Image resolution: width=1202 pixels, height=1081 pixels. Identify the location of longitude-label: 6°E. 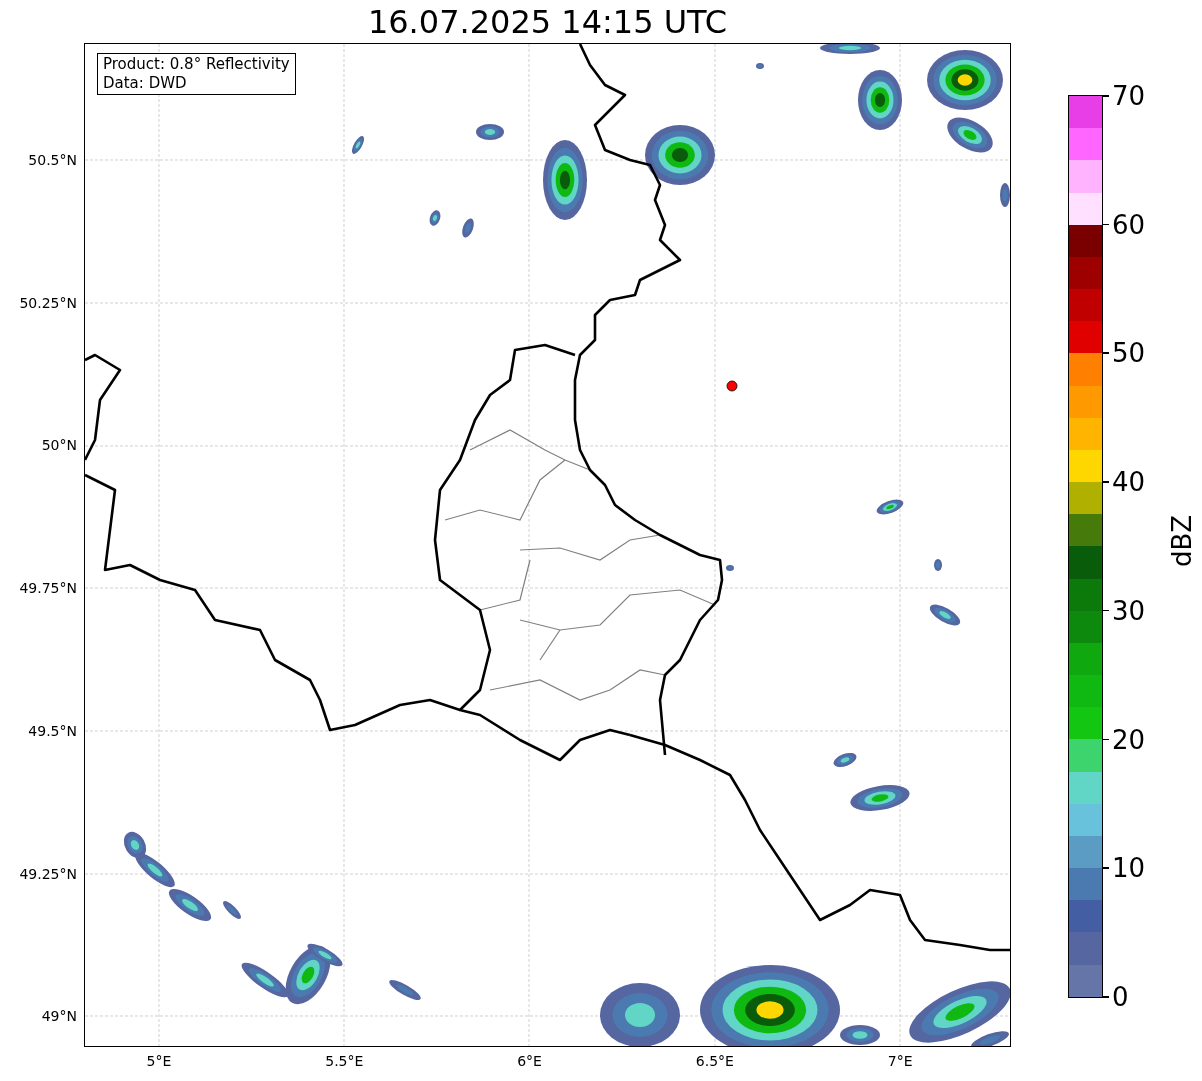
(529, 1061).